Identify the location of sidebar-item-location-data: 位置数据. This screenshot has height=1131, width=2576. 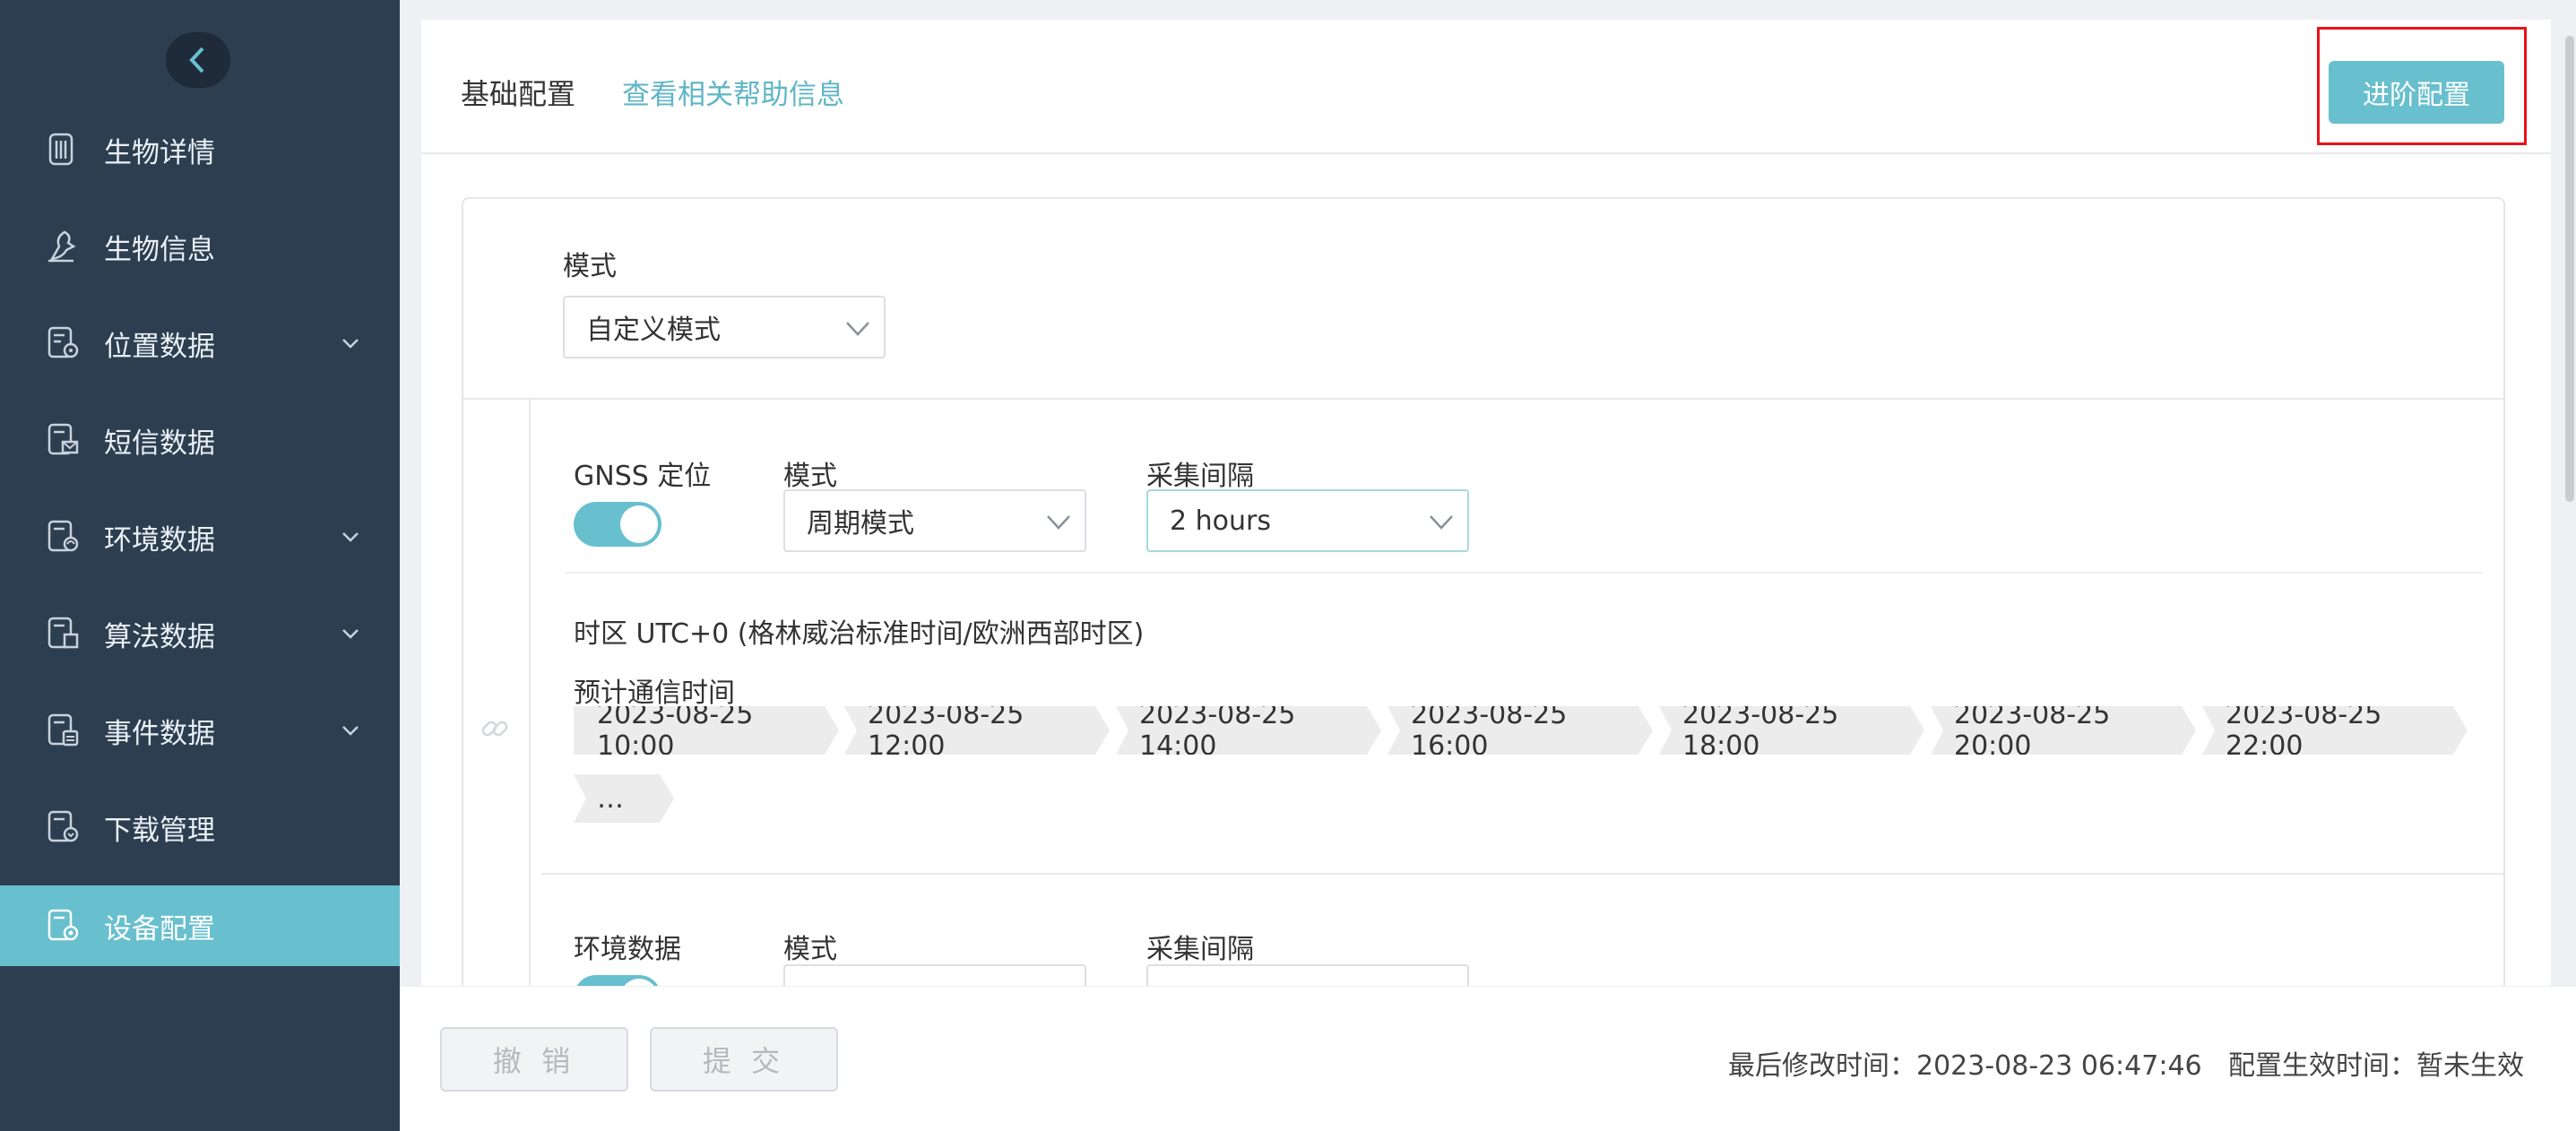
(200, 343).